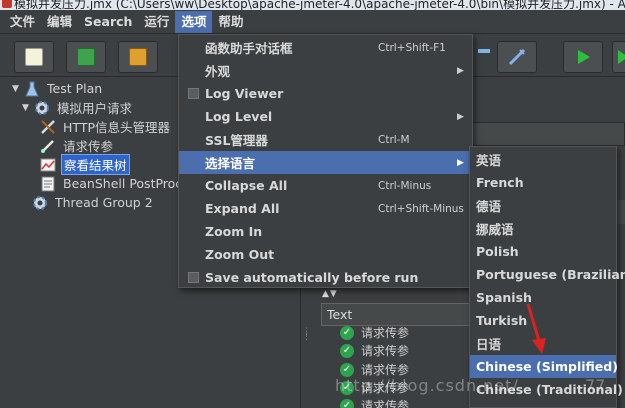 This screenshot has width=625, height=408. I want to click on tree-node-view-results-tree: 察看结果树, so click(85, 164).